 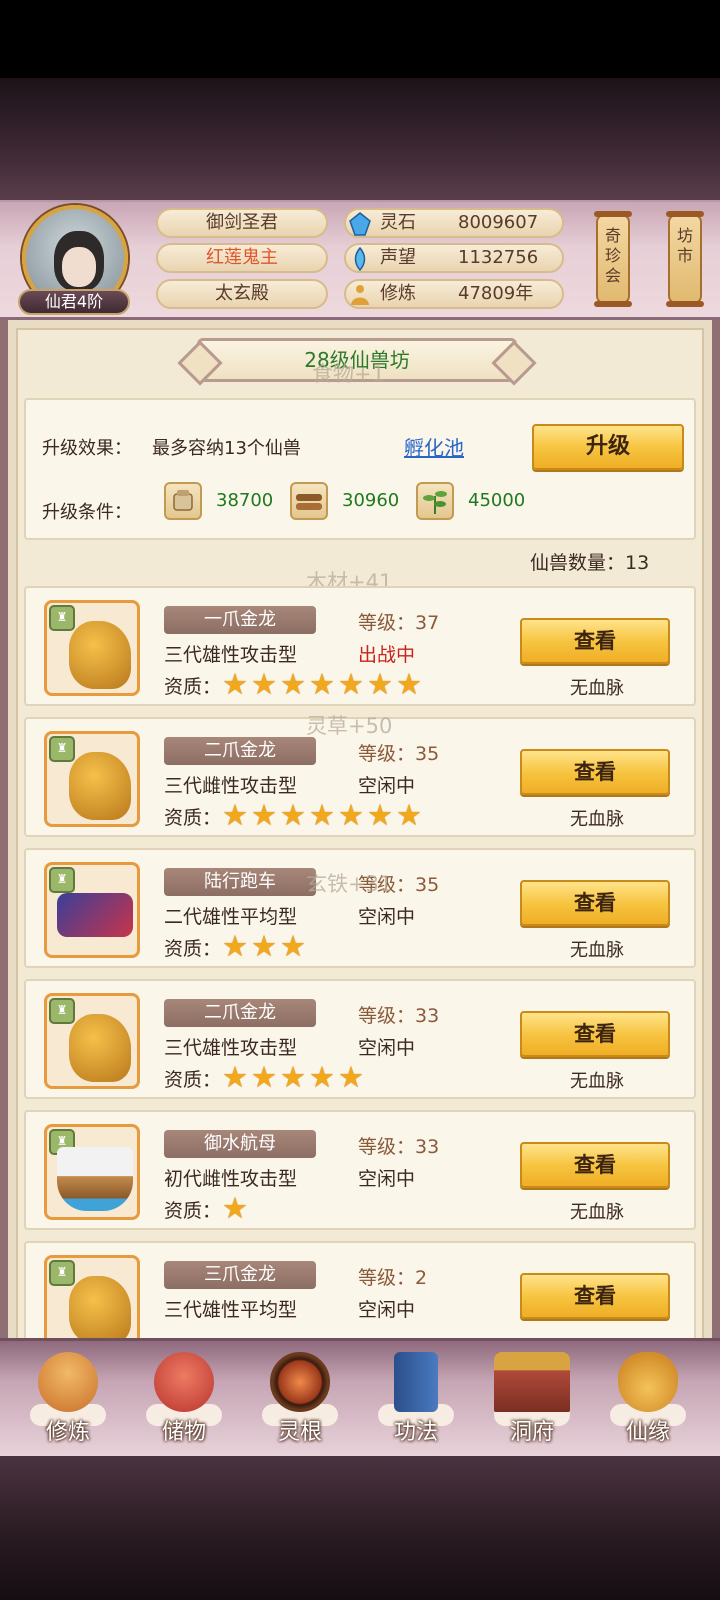 What do you see at coordinates (454, 294) in the screenshot?
I see `resource-cultivation: 修炼 47809年` at bounding box center [454, 294].